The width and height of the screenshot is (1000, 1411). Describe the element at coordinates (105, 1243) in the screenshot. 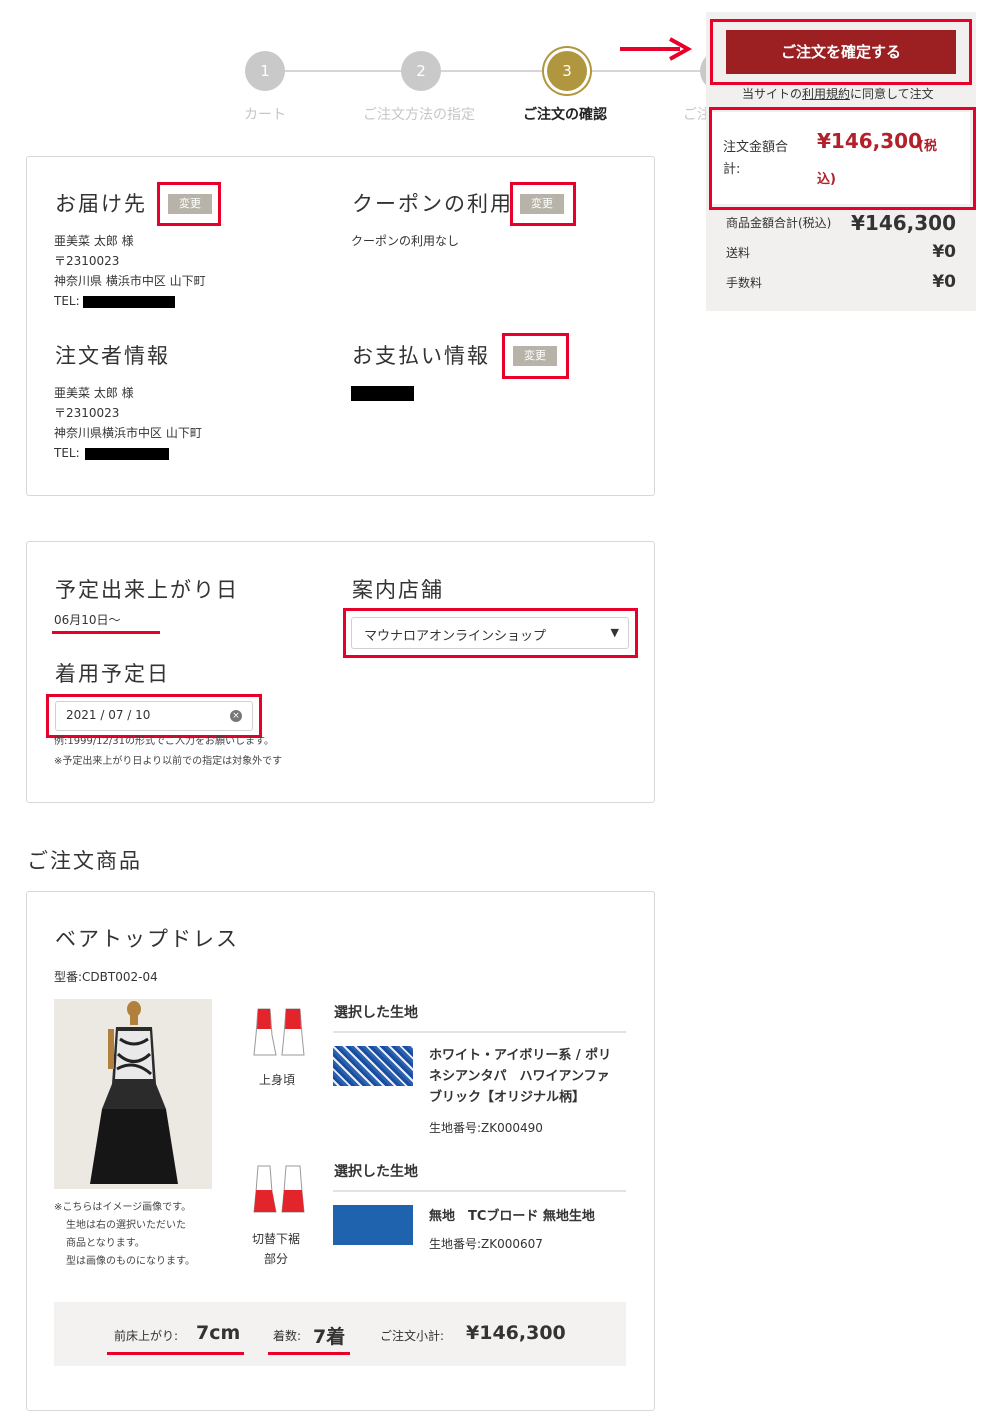

I see `image-note-3: 商品となります。` at that location.